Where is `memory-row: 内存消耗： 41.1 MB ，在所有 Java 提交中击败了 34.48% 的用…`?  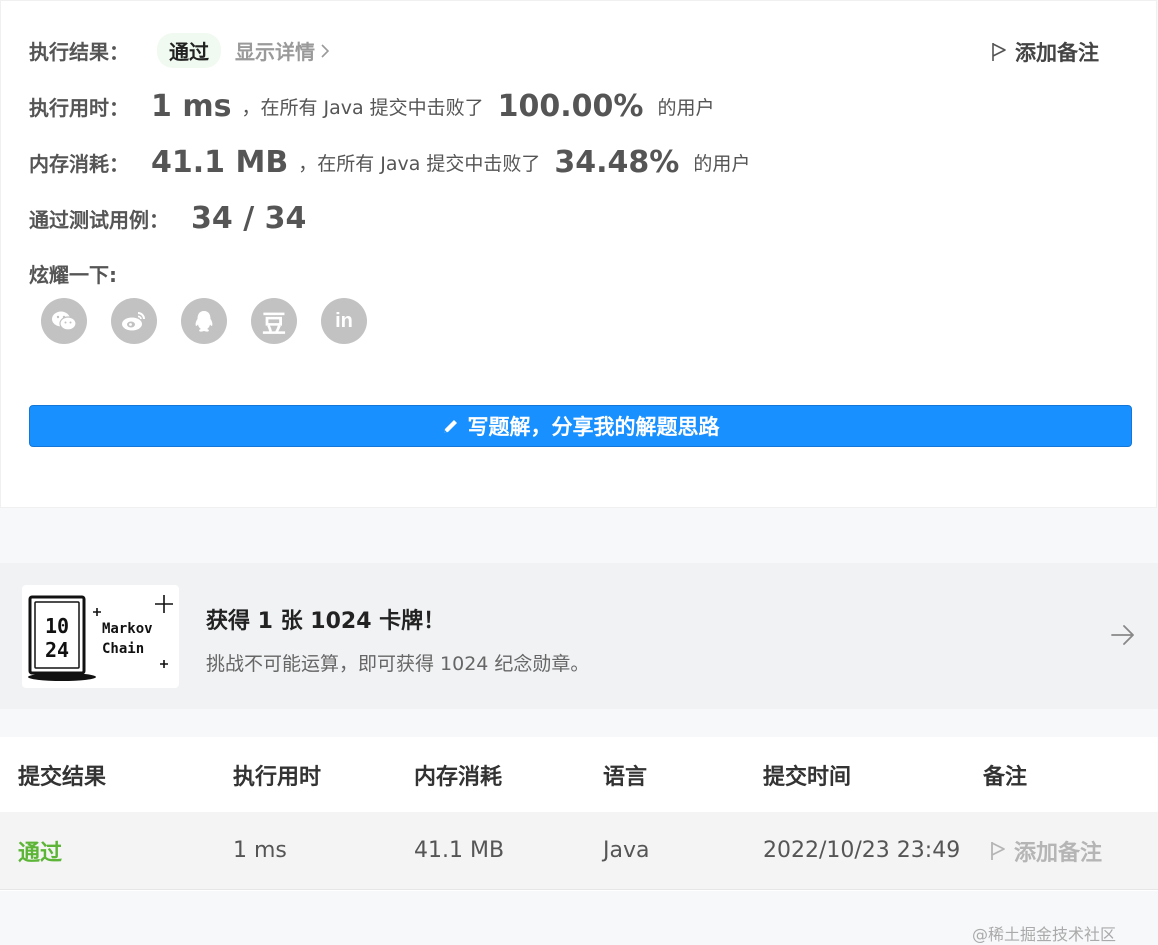
memory-row: 内存消耗： 41.1 MB ，在所有 Java 提交中击败了 34.48% 的用… is located at coordinates (389, 162).